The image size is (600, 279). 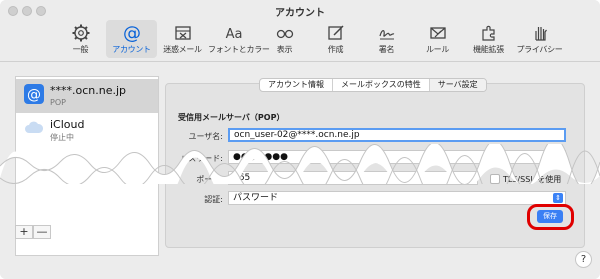 What do you see at coordinates (213, 199) in the screenshot?
I see `auth-label: 認証:` at bounding box center [213, 199].